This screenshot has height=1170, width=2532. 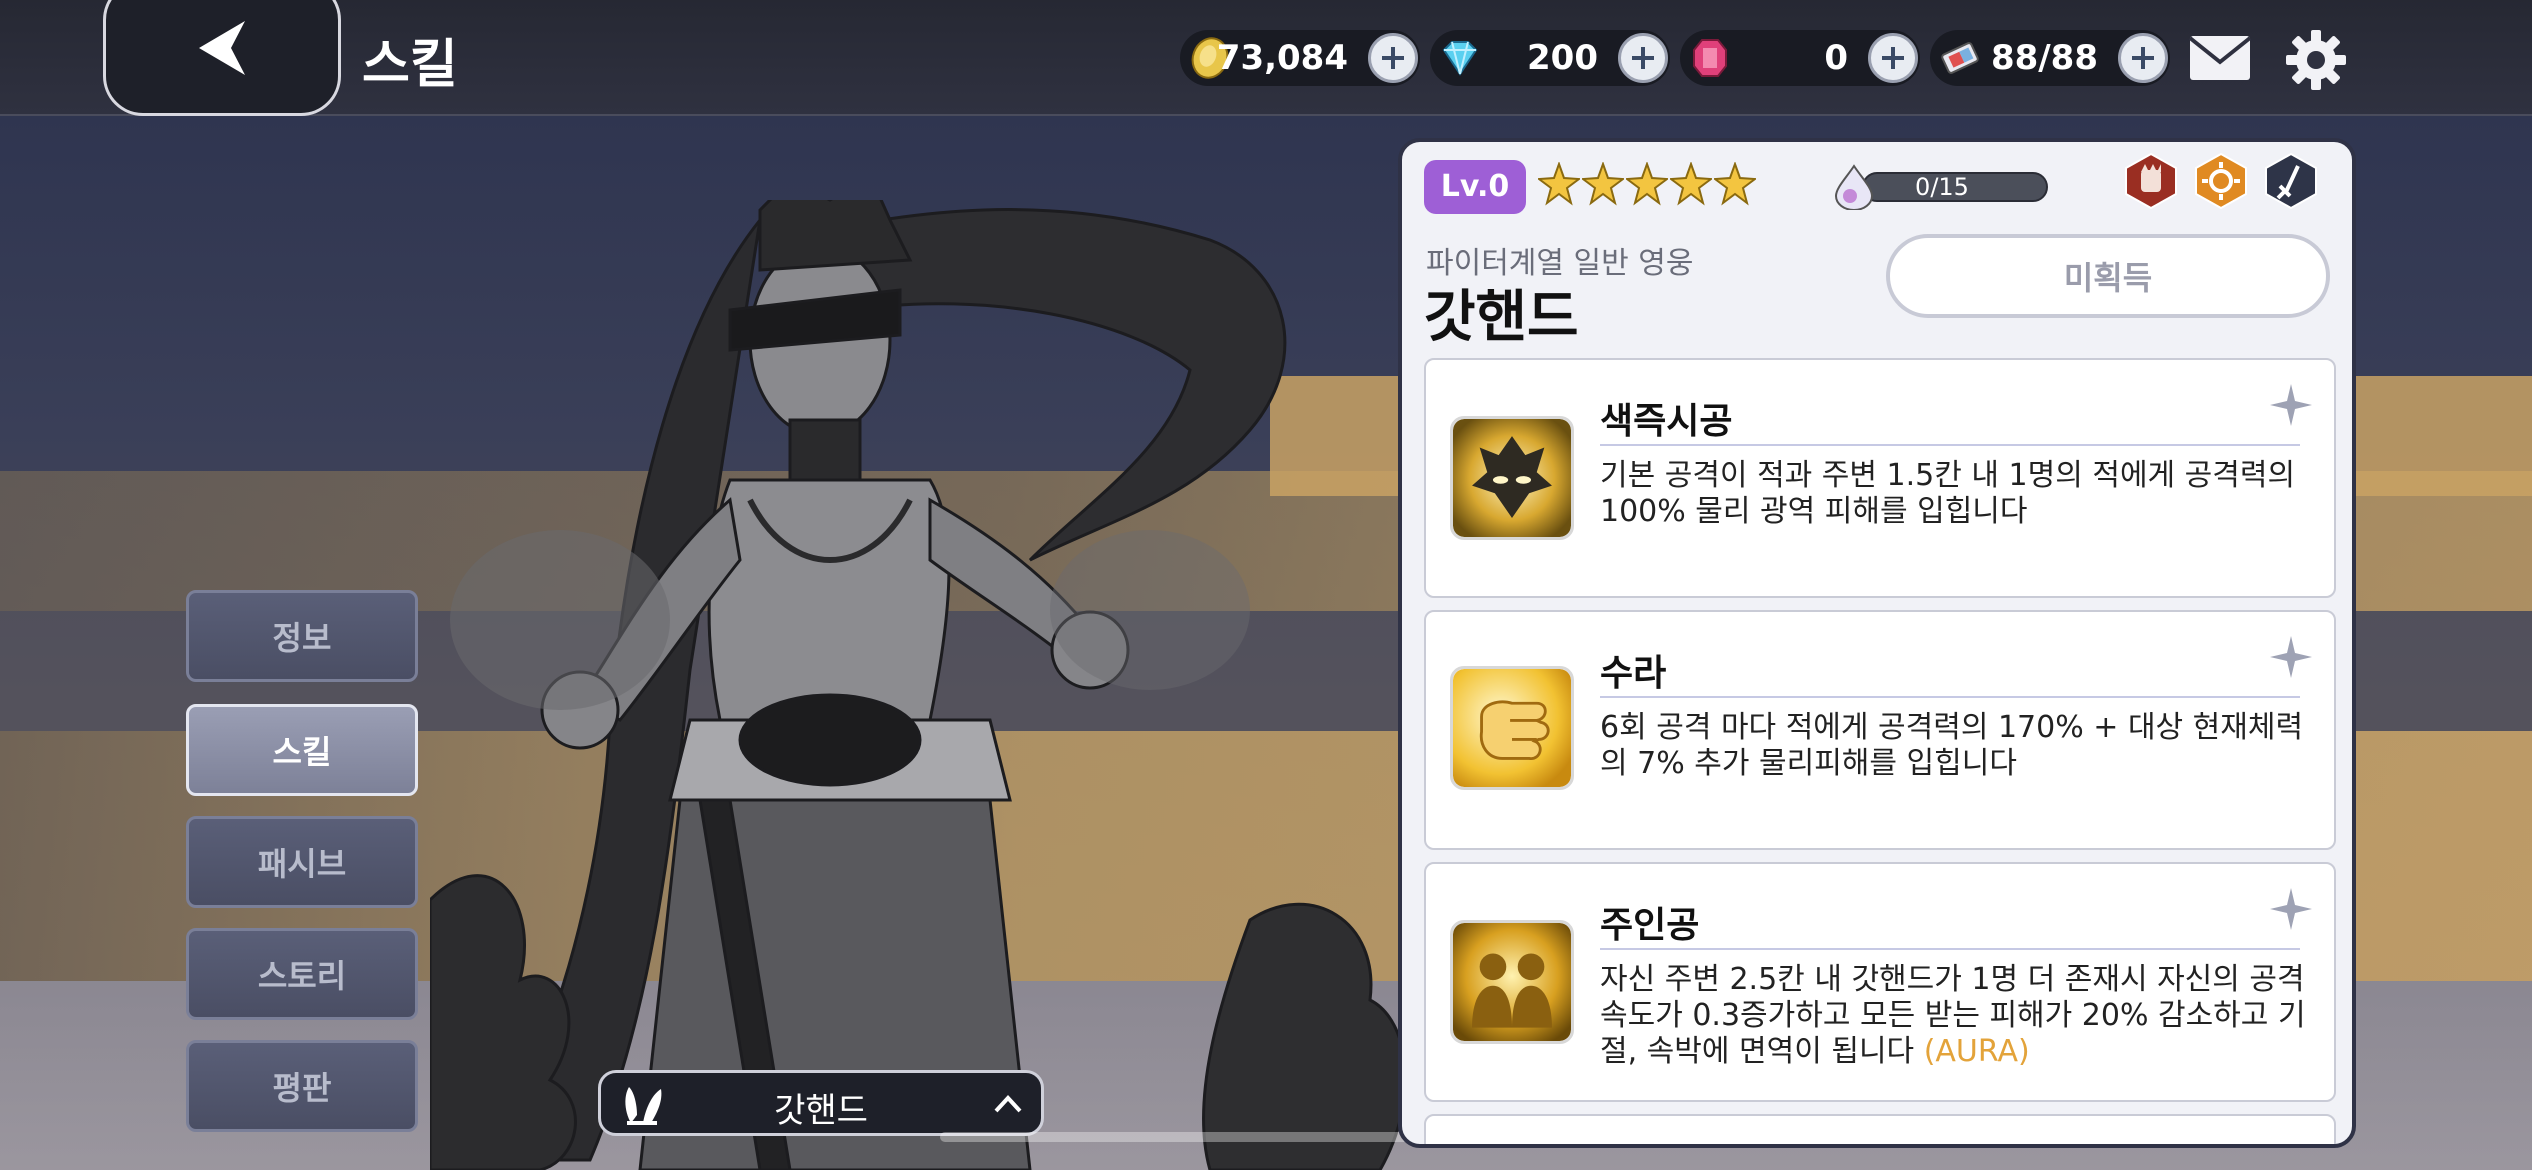 I want to click on level-badge: Lv.0, so click(x=1475, y=187).